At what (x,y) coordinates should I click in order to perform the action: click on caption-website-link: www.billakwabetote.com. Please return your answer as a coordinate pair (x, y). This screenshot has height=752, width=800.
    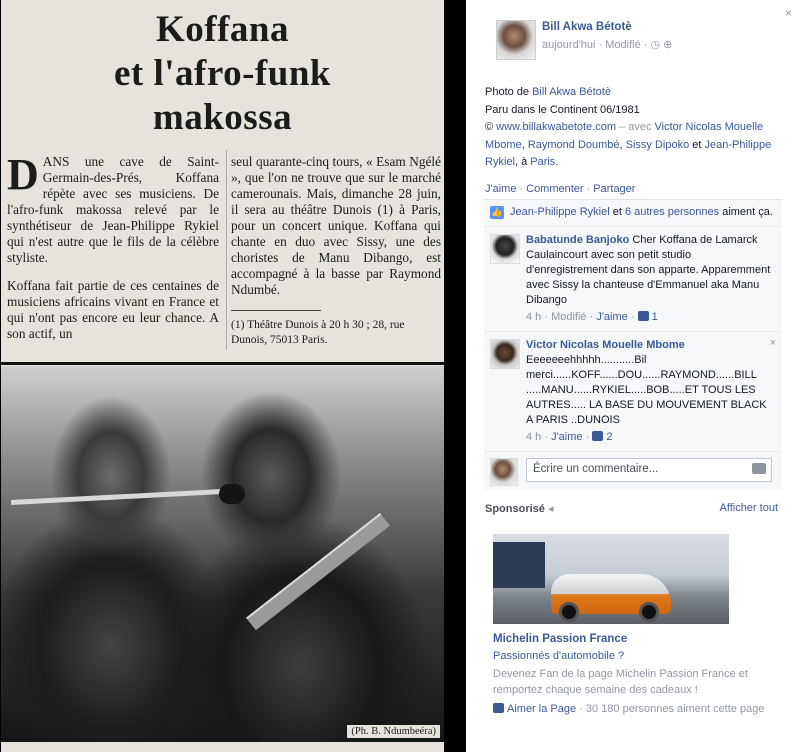
    Looking at the image, I should click on (556, 127).